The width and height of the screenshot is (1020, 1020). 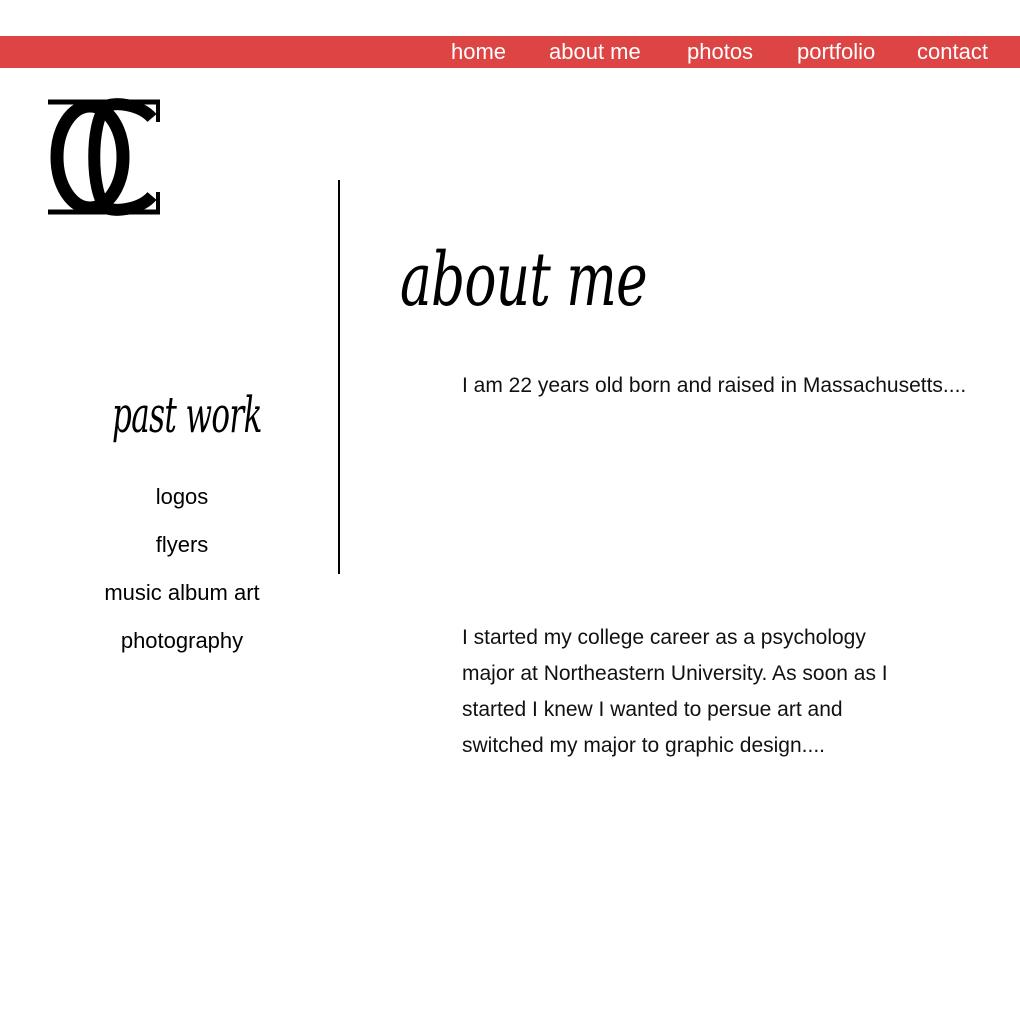 What do you see at coordinates (182, 593) in the screenshot?
I see `sidebar-link-music-album-art: music album art` at bounding box center [182, 593].